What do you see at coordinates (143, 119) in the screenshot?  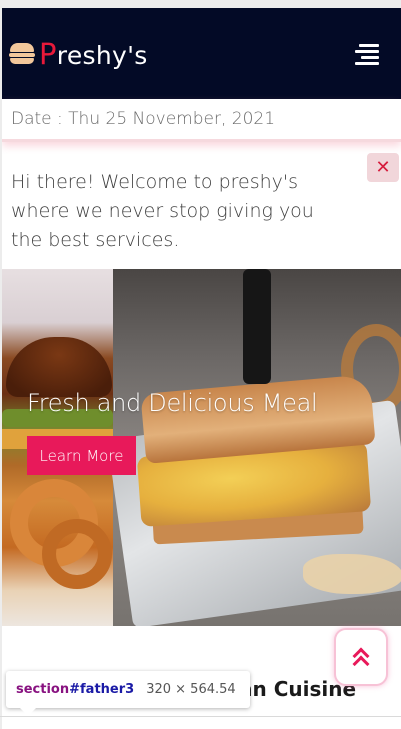 I see `date-text: Date : Thu 25 November, 2021` at bounding box center [143, 119].